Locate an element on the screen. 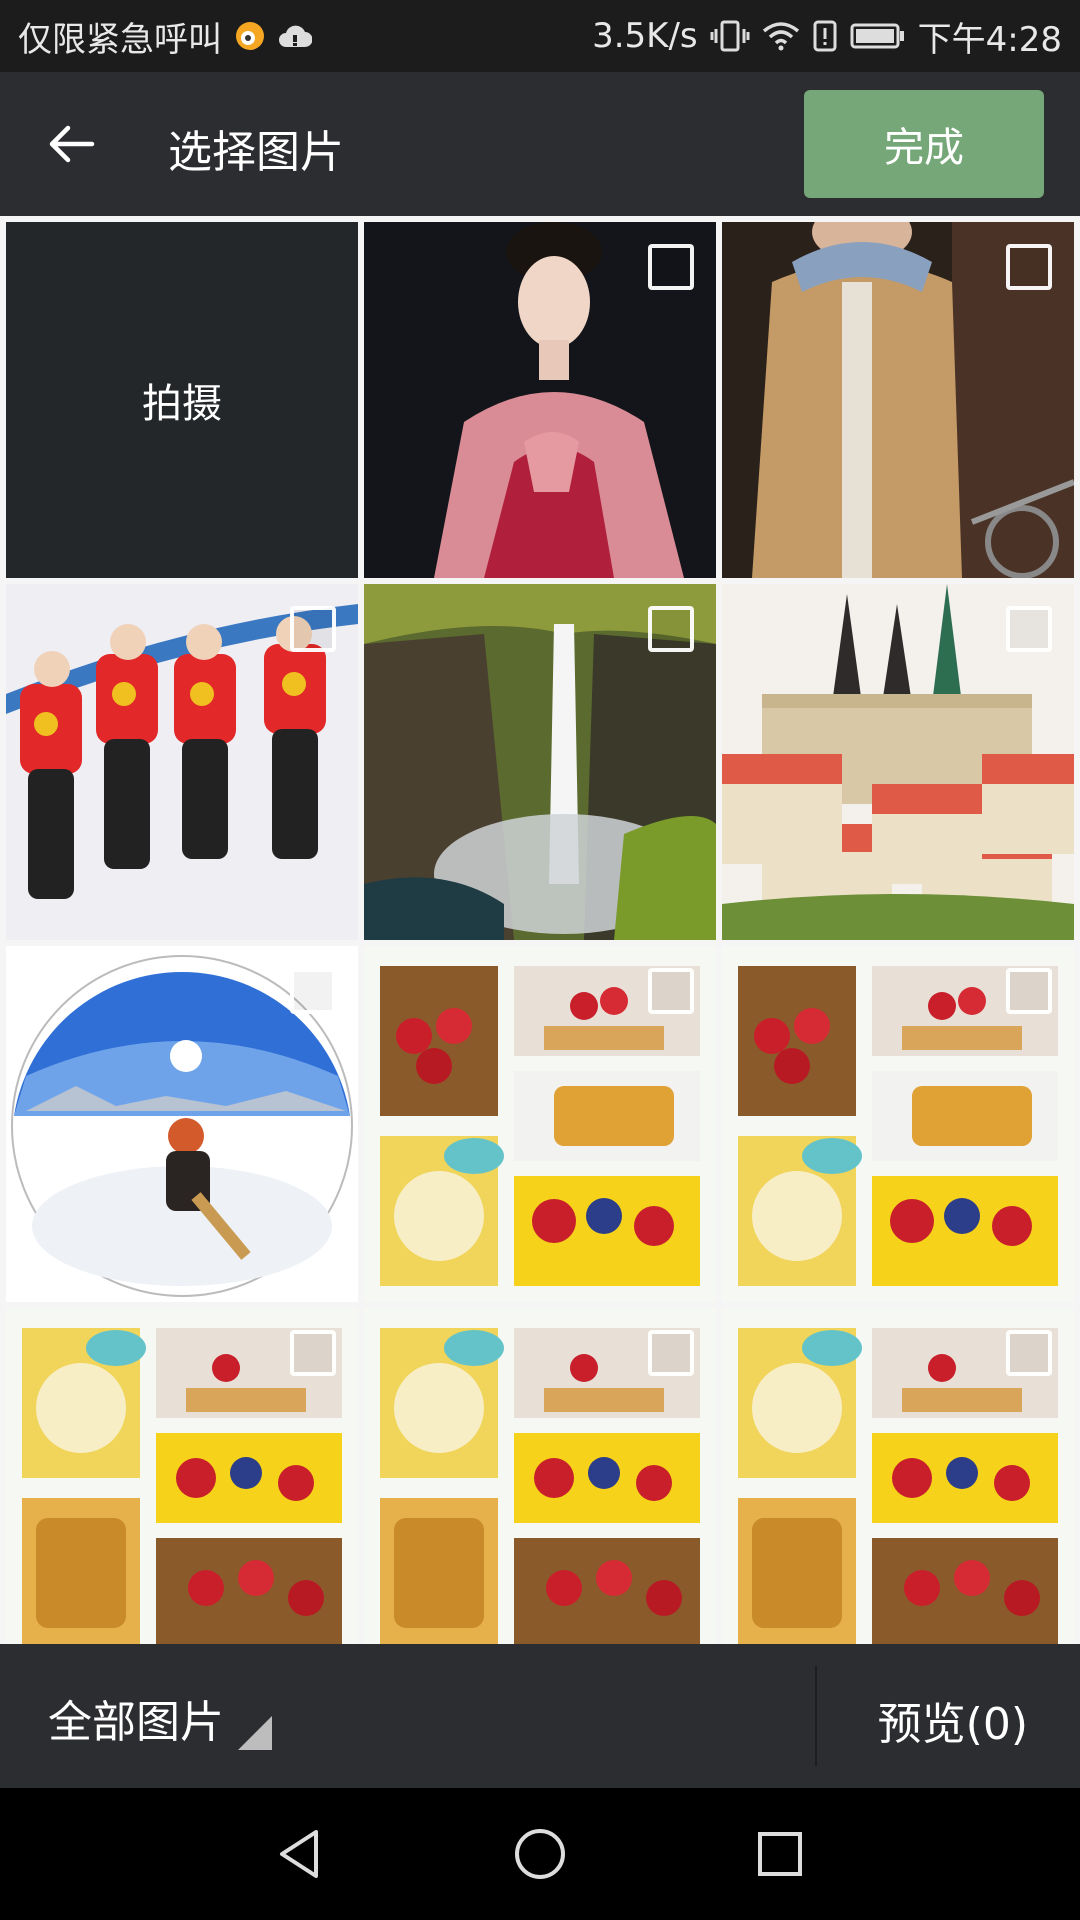  back-button is located at coordinates (72, 144).